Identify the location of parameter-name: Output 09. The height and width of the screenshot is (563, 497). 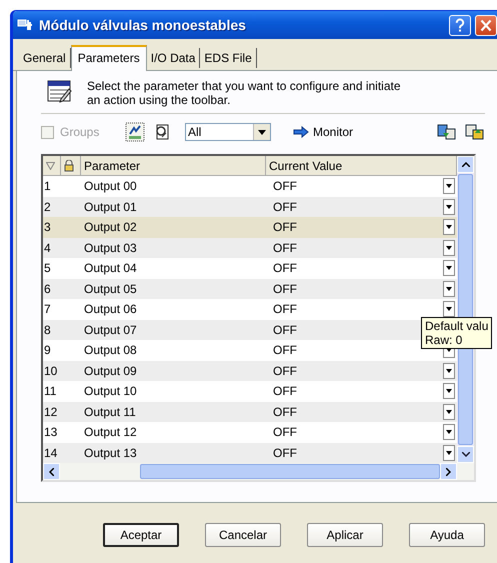
(110, 371).